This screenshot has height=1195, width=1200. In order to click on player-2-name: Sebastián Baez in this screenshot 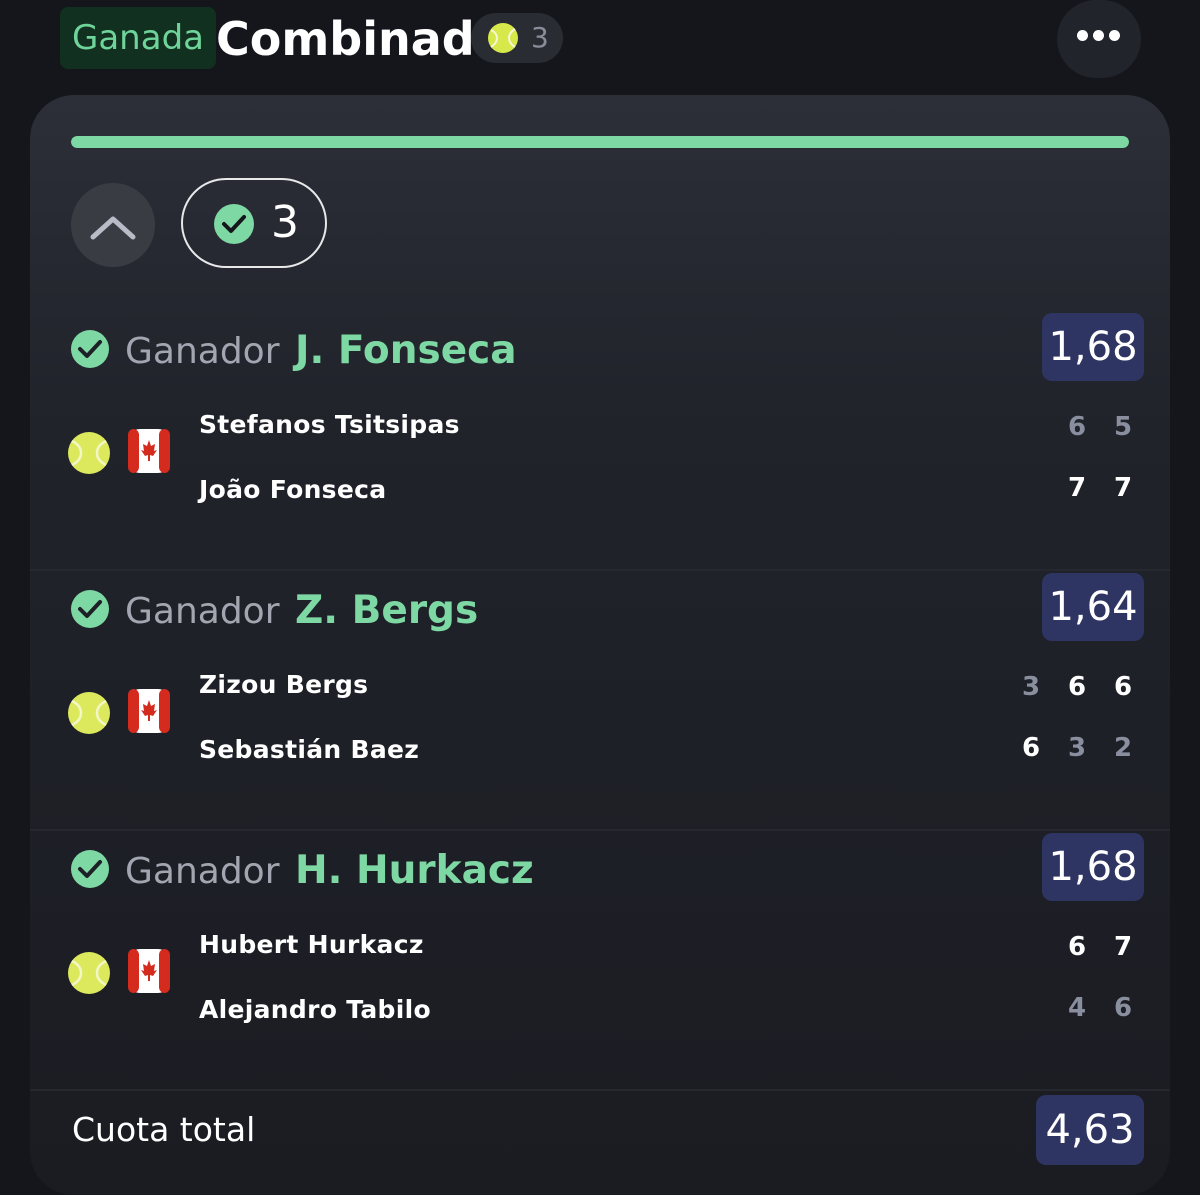, I will do `click(309, 749)`.